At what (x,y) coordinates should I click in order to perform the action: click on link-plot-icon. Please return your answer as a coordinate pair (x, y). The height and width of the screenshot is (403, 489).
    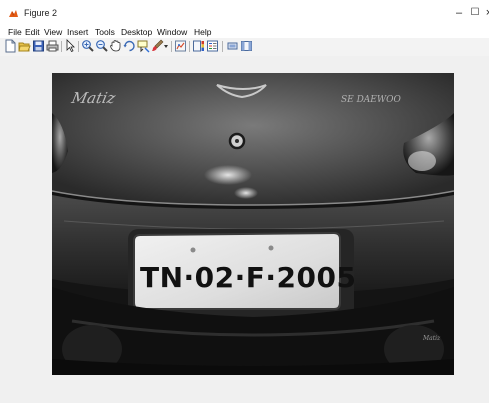
    Looking at the image, I should click on (180, 46).